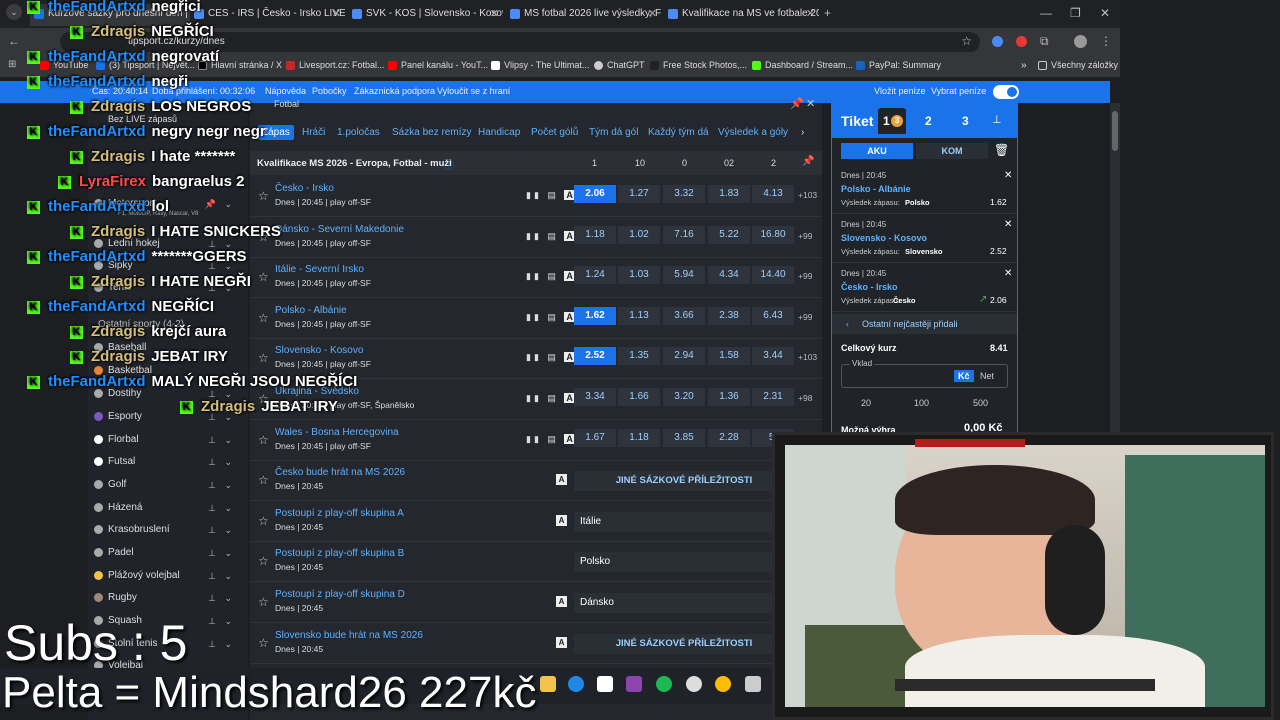 This screenshot has width=1280, height=720. What do you see at coordinates (773, 315) in the screenshot?
I see `odd-button: 6.43` at bounding box center [773, 315].